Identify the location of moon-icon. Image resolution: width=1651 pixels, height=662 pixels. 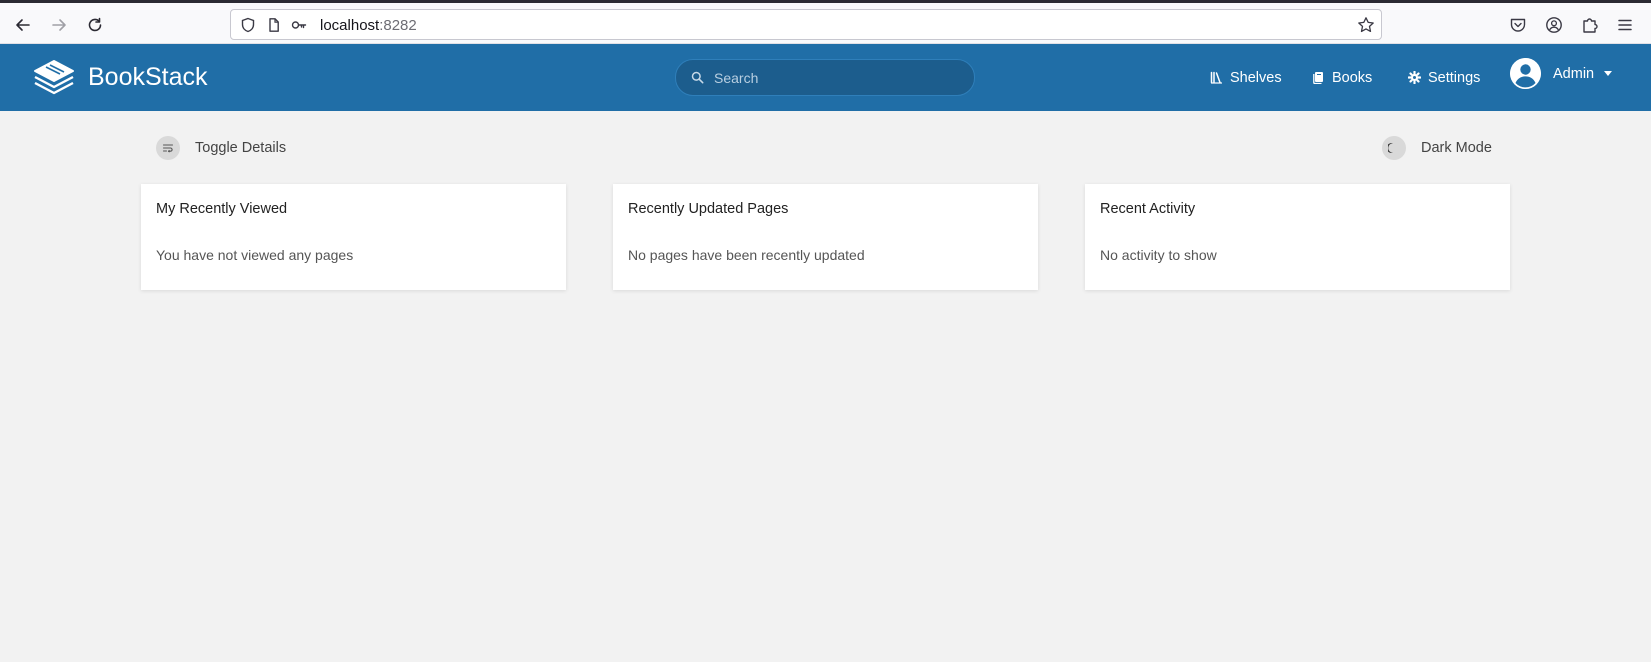
(1390, 148).